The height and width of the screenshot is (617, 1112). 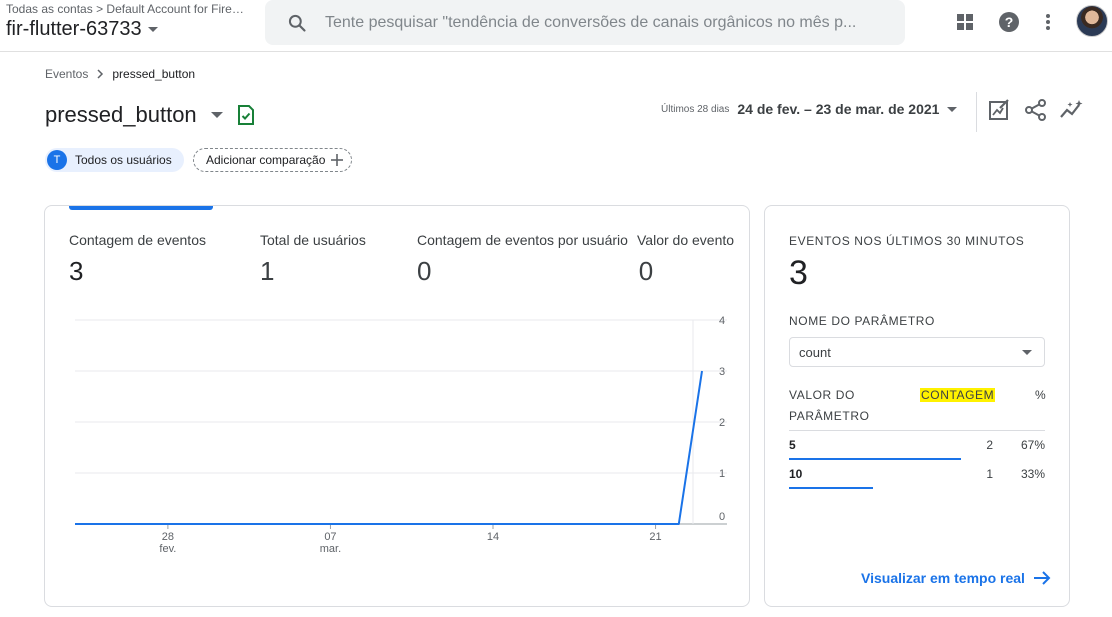 I want to click on x-tick-label: 28, so click(x=168, y=537).